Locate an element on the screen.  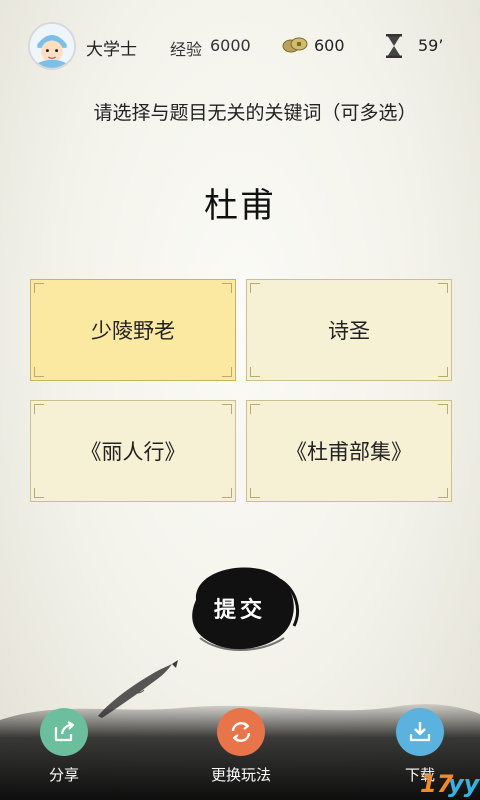
option-card-3: 《丽人行》 is located at coordinates (133, 451).